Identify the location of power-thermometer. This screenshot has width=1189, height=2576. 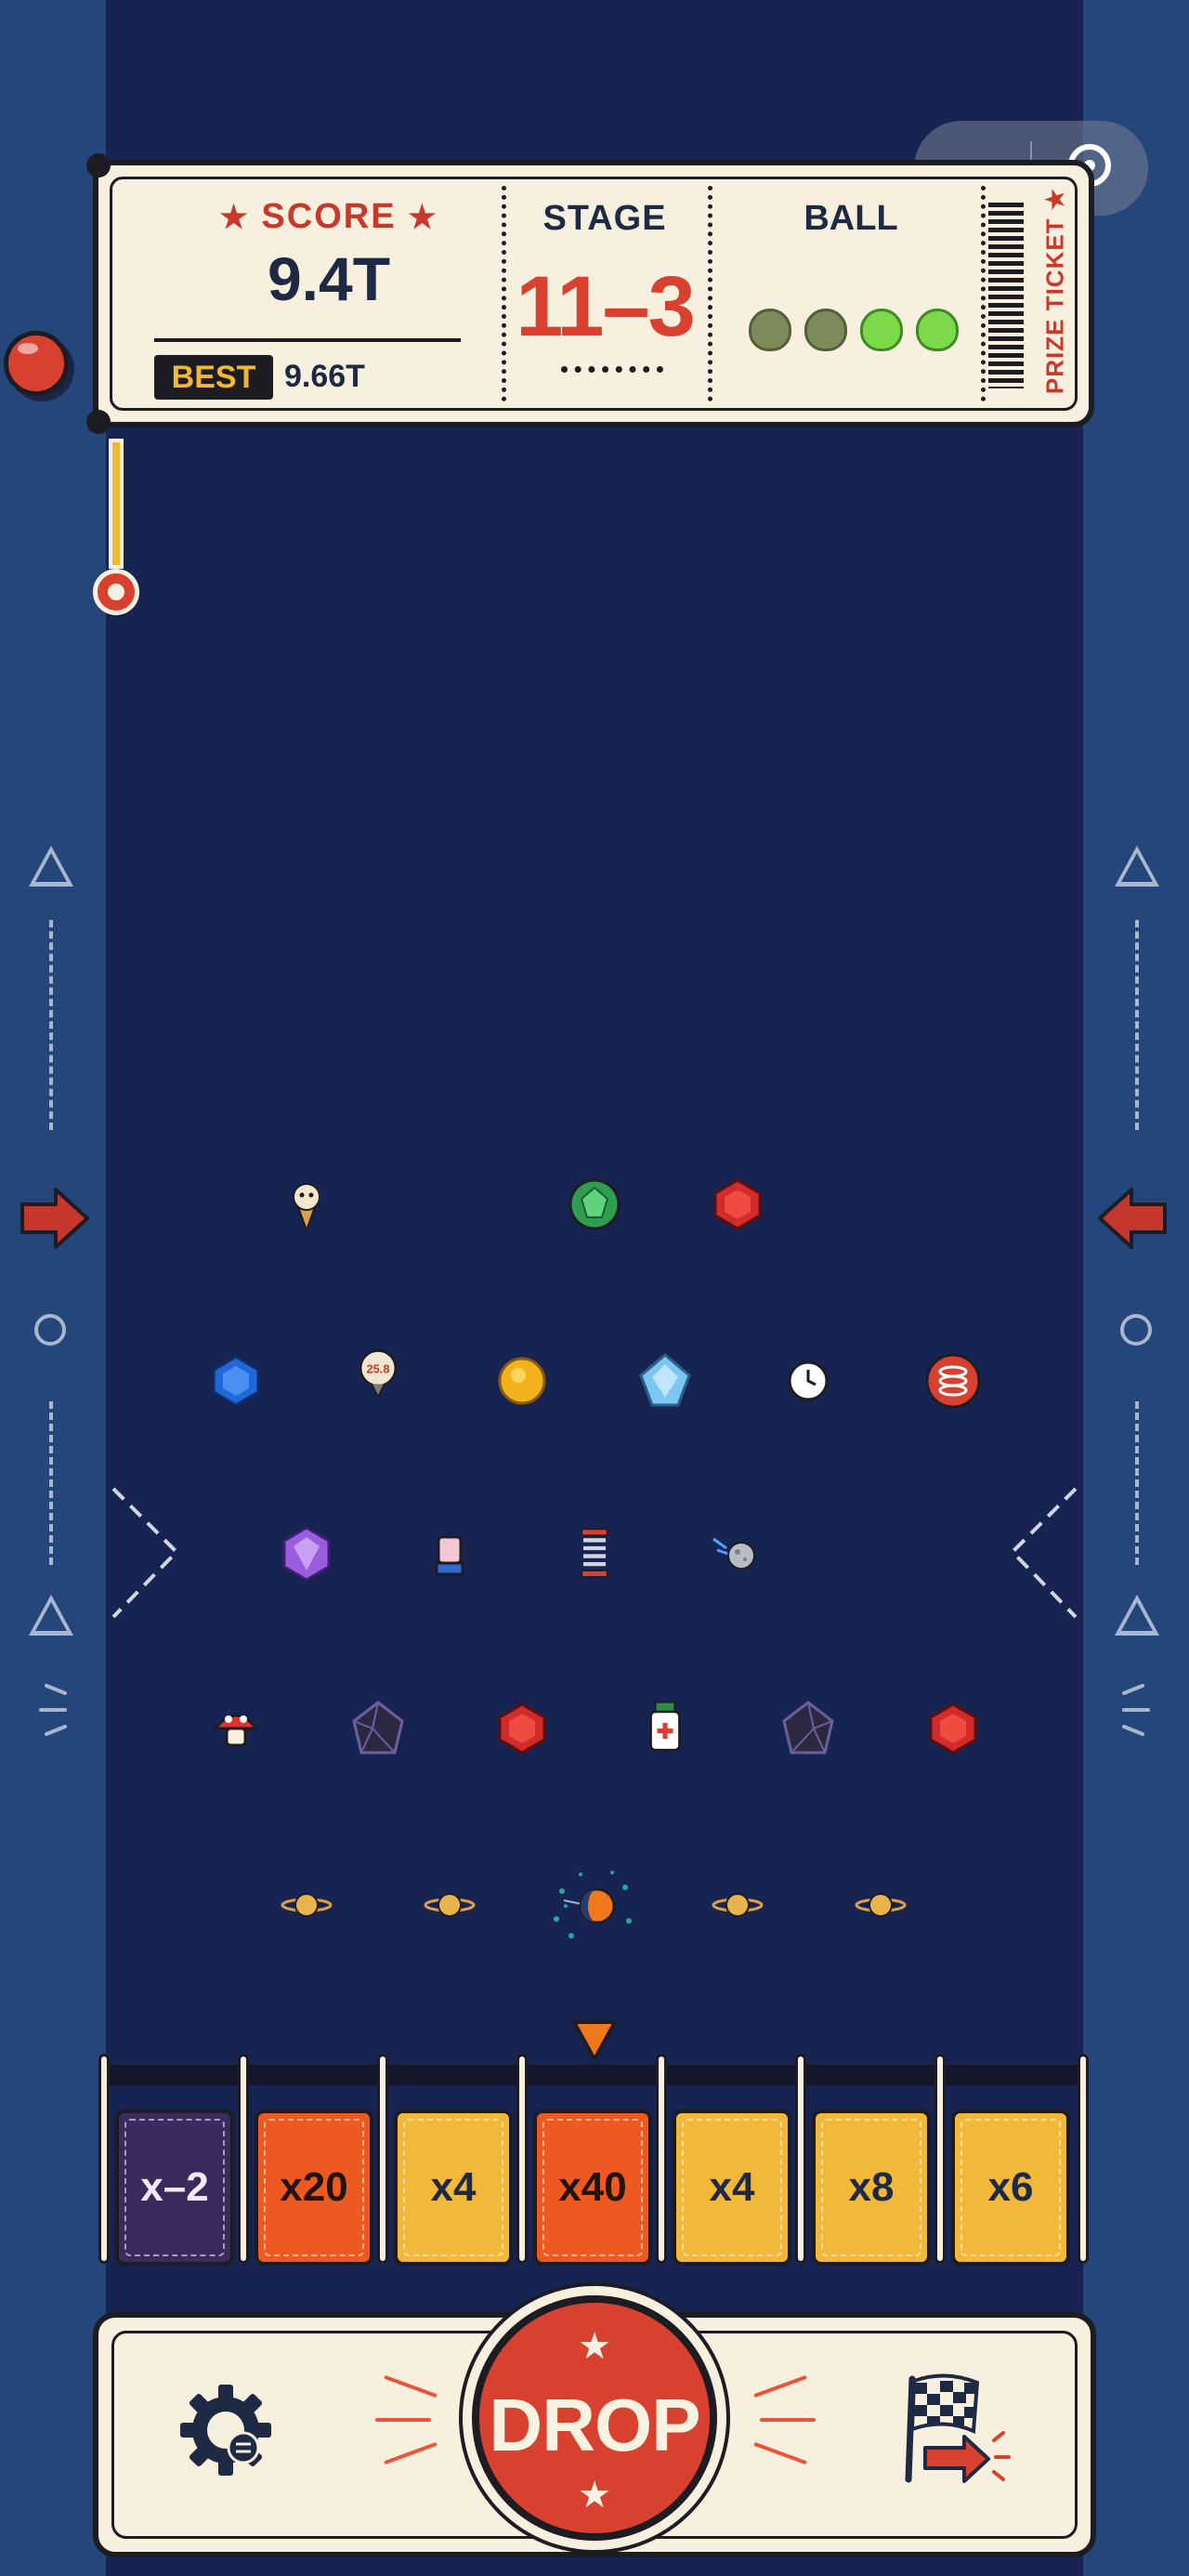
(117, 504).